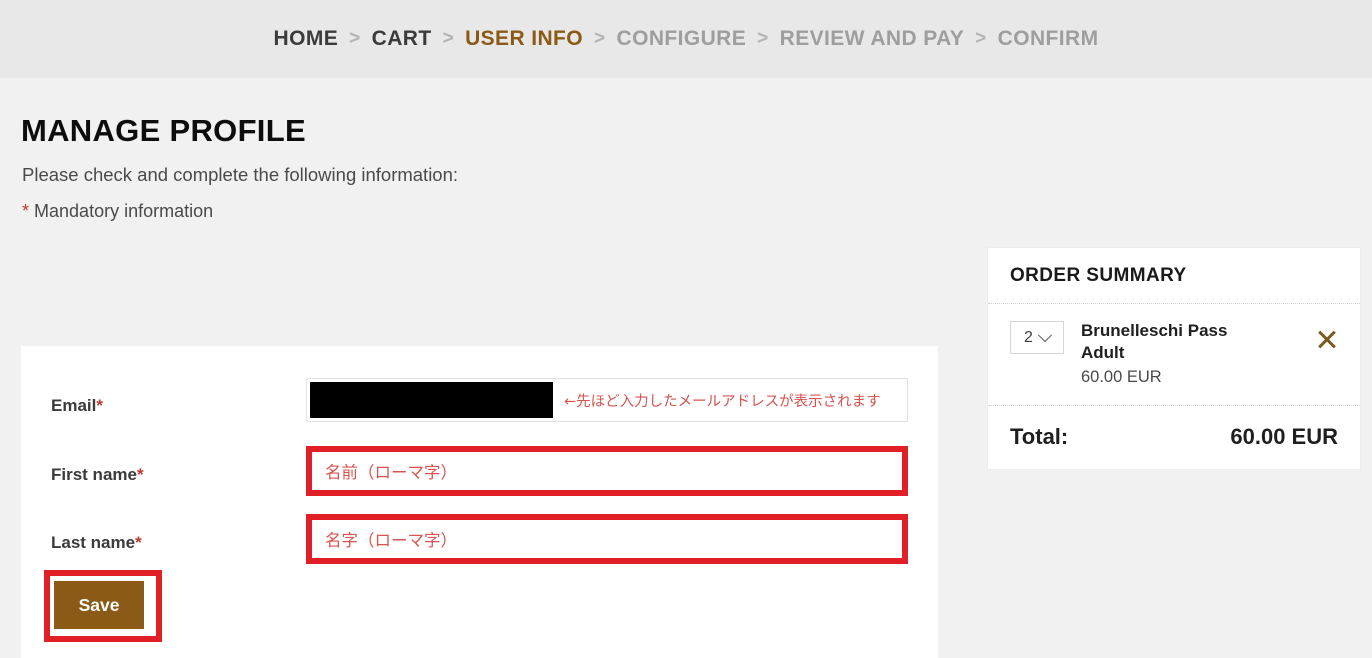  I want to click on first-name-required-mark: *, so click(140, 474).